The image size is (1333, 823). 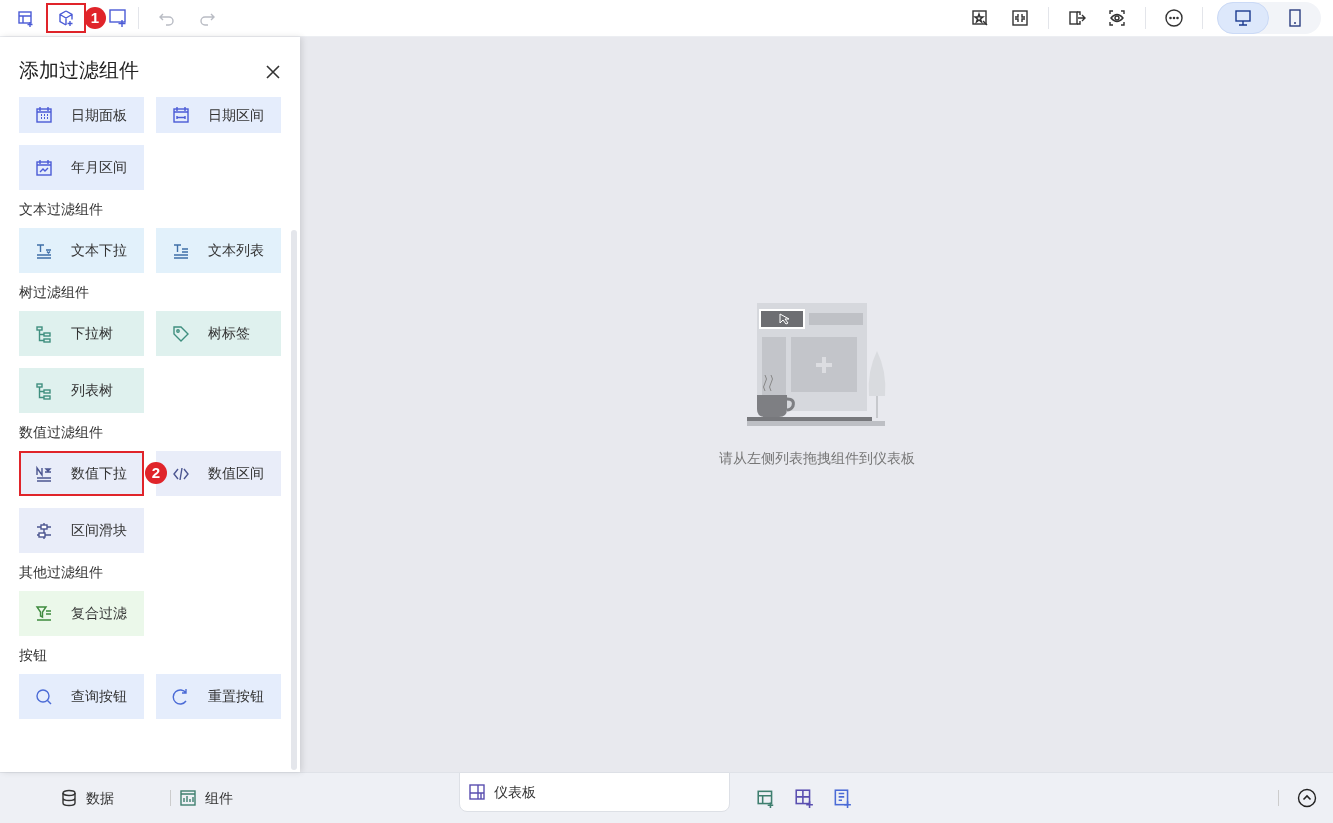 I want to click on device-toggle, so click(x=1243, y=18).